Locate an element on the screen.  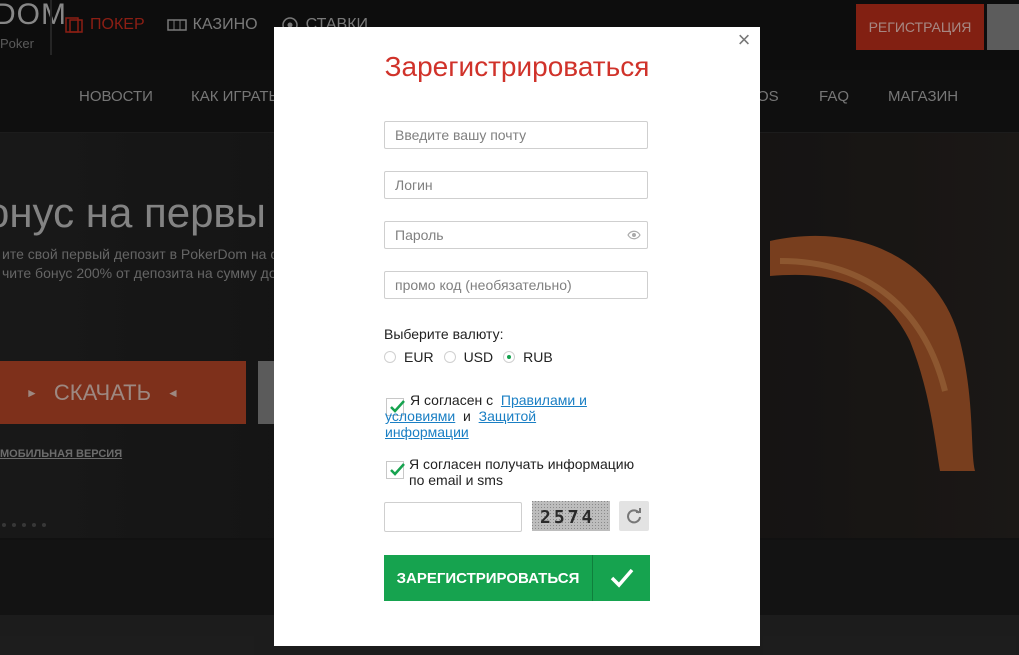
newsletter-checkbox is located at coordinates (395, 470).